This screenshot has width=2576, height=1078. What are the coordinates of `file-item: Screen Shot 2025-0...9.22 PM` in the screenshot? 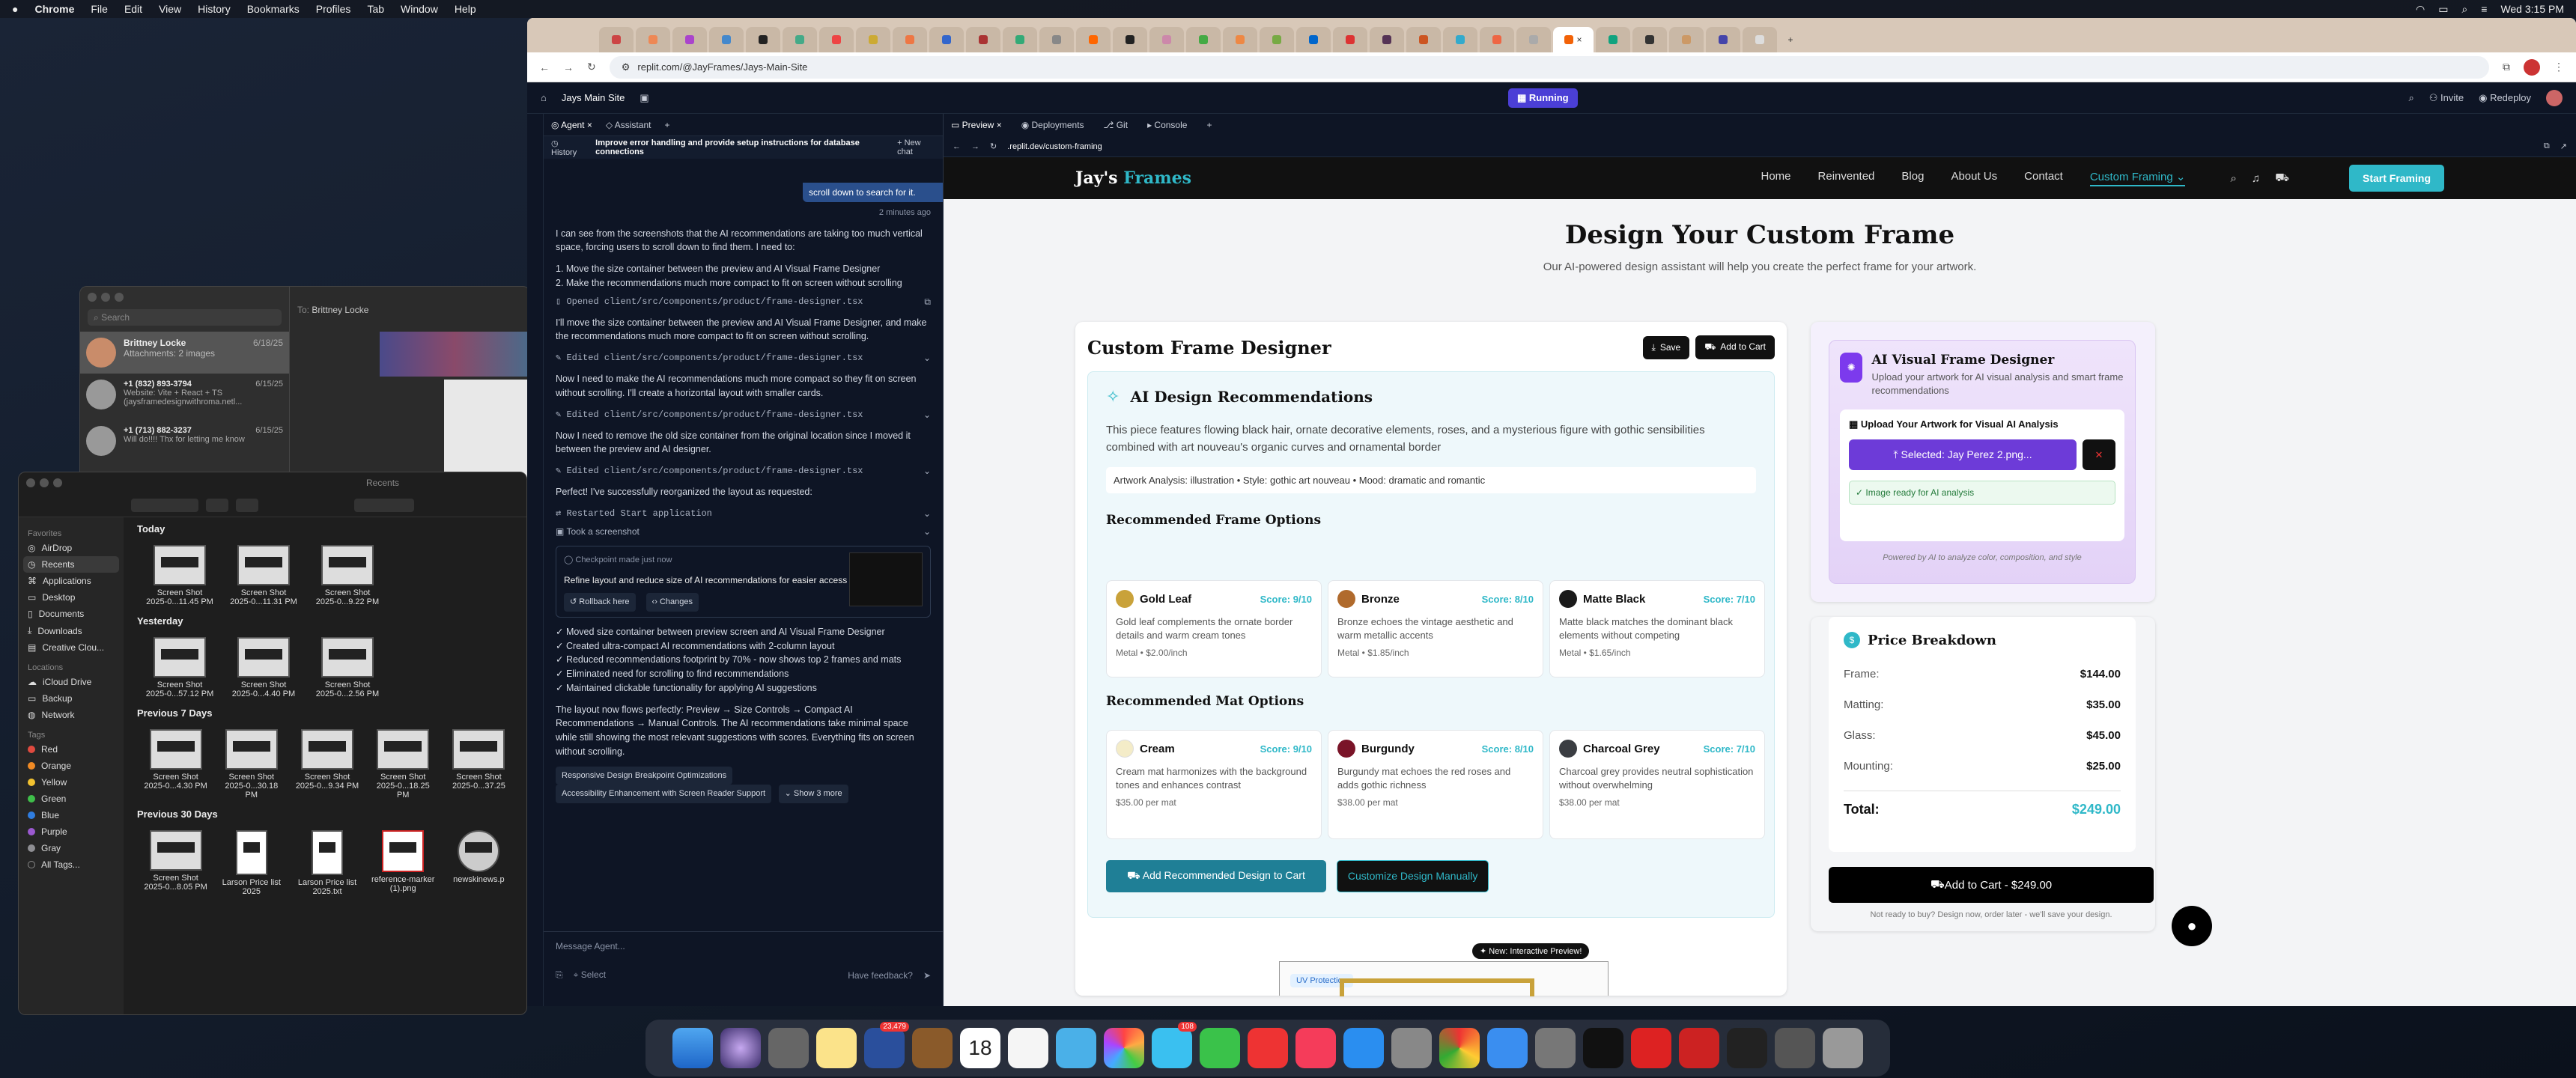 It's located at (347, 573).